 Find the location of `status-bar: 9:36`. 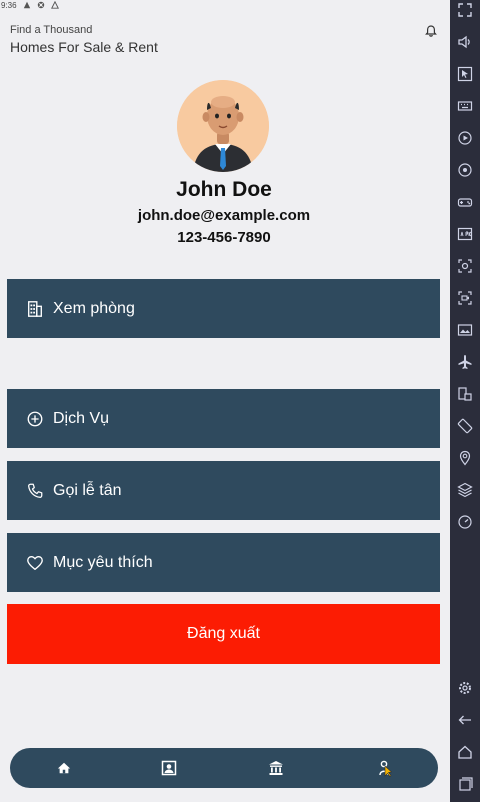

status-bar: 9:36 is located at coordinates (225, 5).